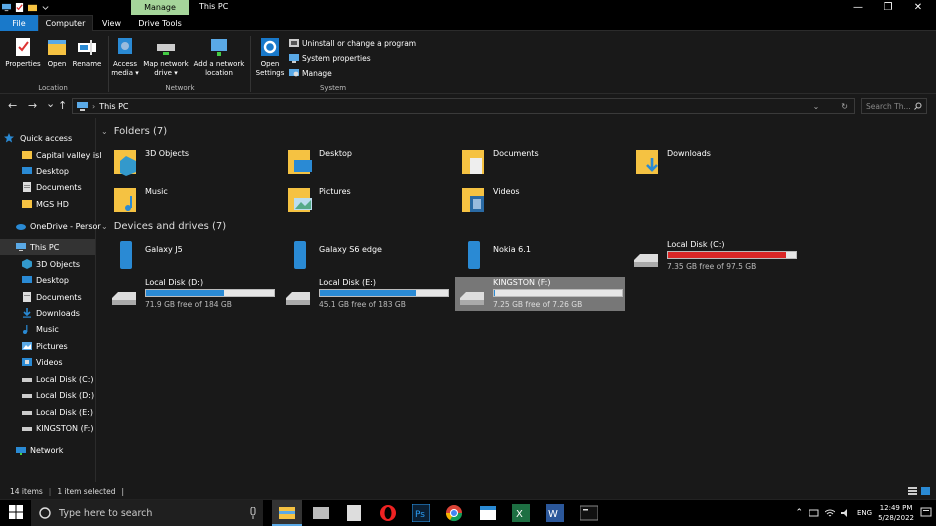 The width and height of the screenshot is (936, 526). What do you see at coordinates (69, 280) in the screenshot?
I see `nav-item-desktop-pc: Desktop` at bounding box center [69, 280].